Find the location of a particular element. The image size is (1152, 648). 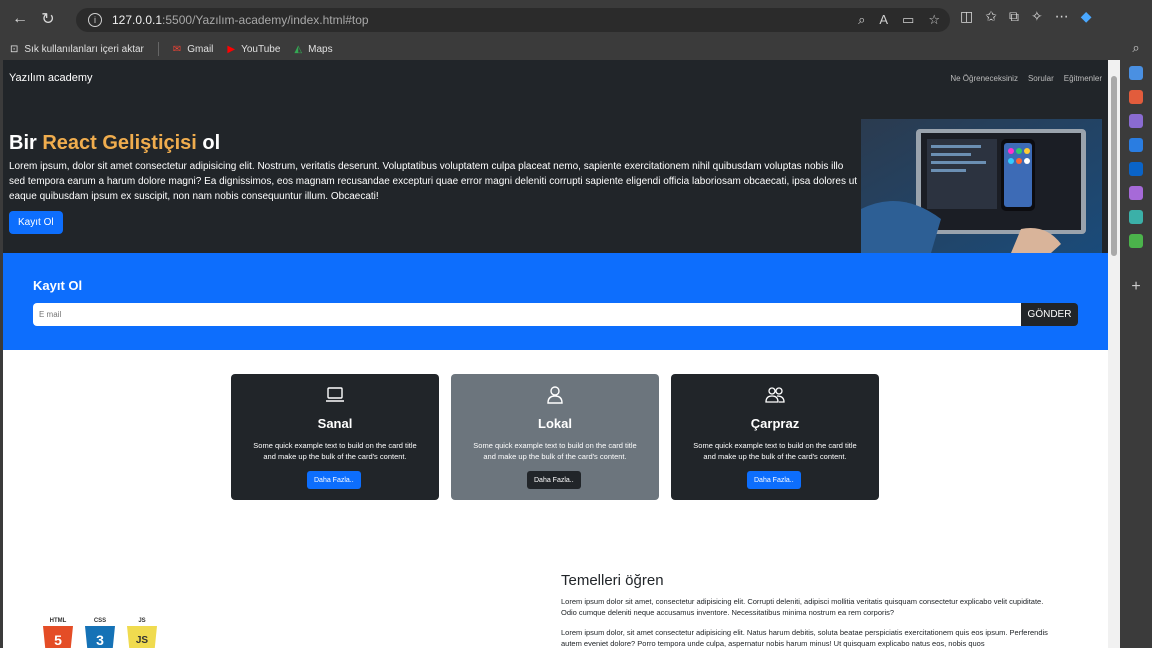

bookmark-import: ⊡ Sık kullanılanları içeri aktar is located at coordinates (77, 49).